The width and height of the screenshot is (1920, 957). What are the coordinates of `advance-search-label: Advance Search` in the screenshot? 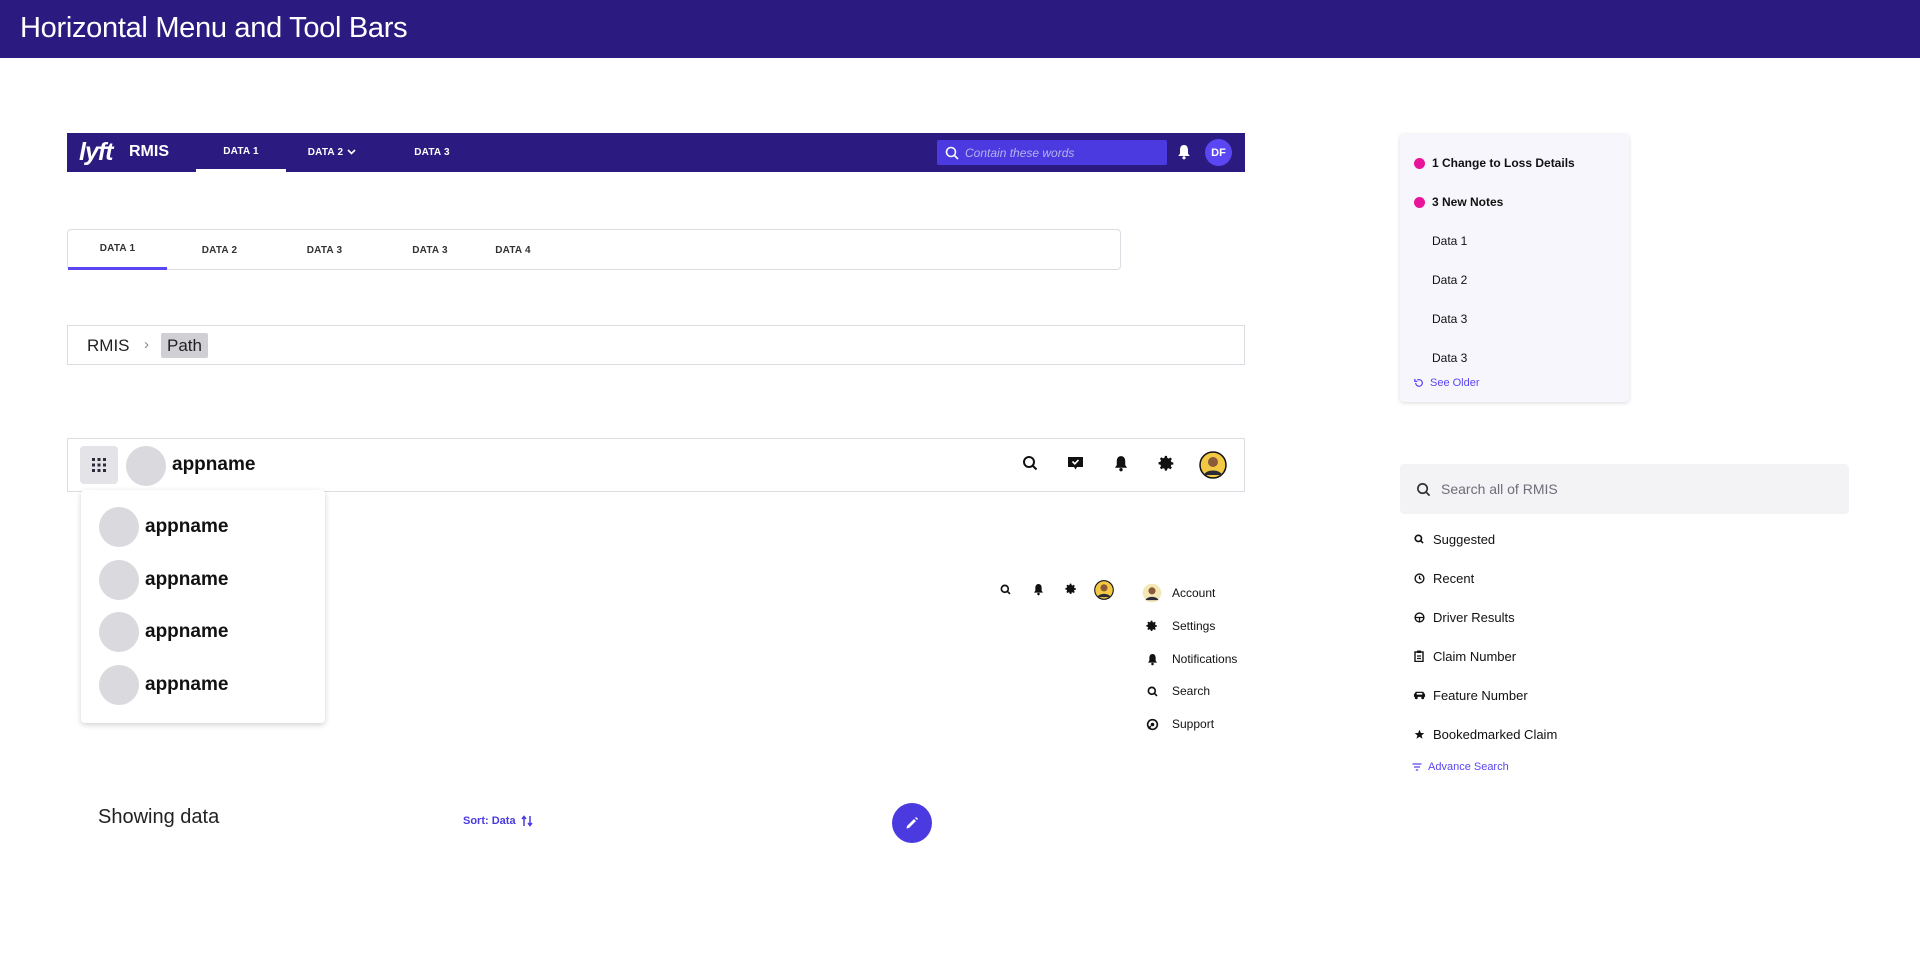 It's located at (1468, 767).